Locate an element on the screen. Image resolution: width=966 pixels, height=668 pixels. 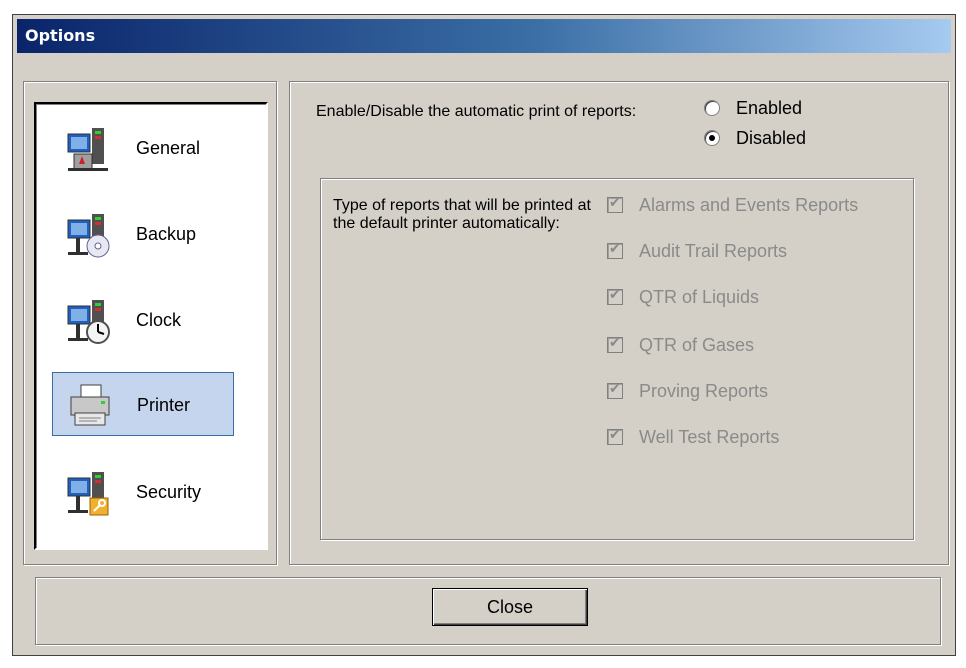
sidebar-item-label: Clock is located at coordinates (159, 320).